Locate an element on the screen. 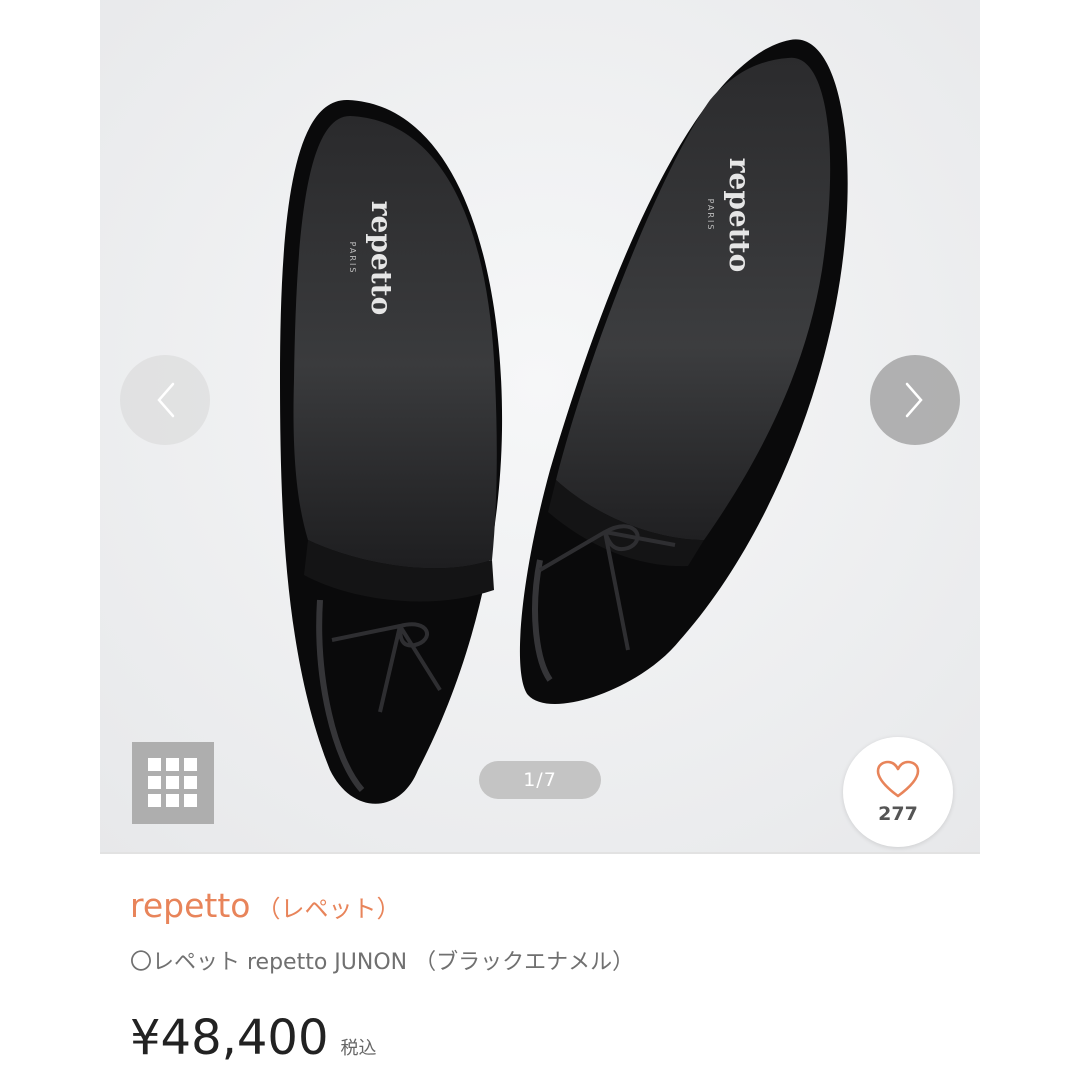 Image resolution: width=1080 pixels, height=1080 pixels. chevron-left-icon is located at coordinates (166, 400).